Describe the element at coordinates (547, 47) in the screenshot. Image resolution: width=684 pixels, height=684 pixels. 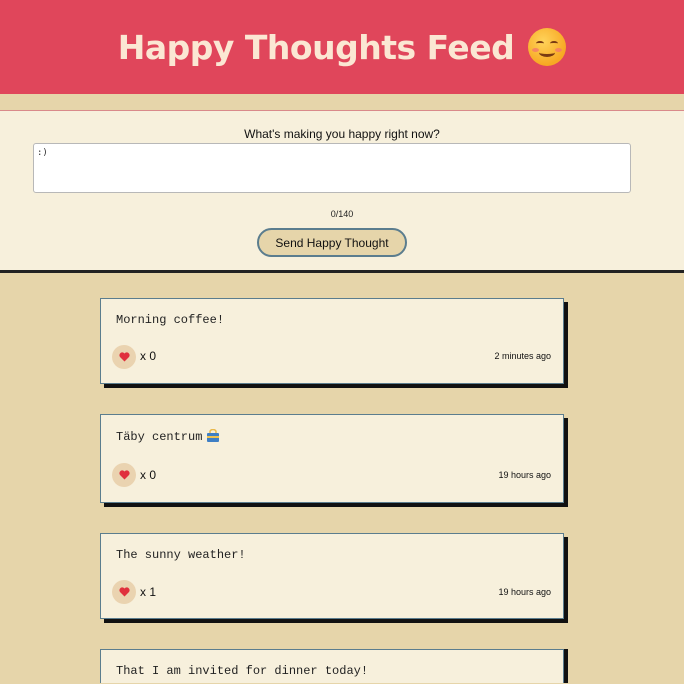
I see `smiling-face-icon` at that location.